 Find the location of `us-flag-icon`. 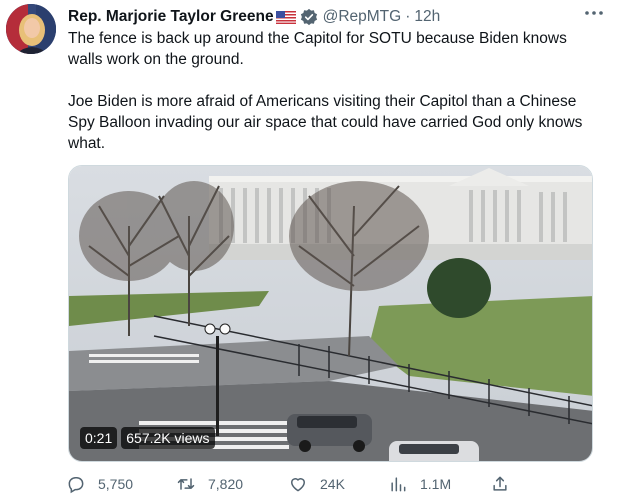

us-flag-icon is located at coordinates (285, 17).